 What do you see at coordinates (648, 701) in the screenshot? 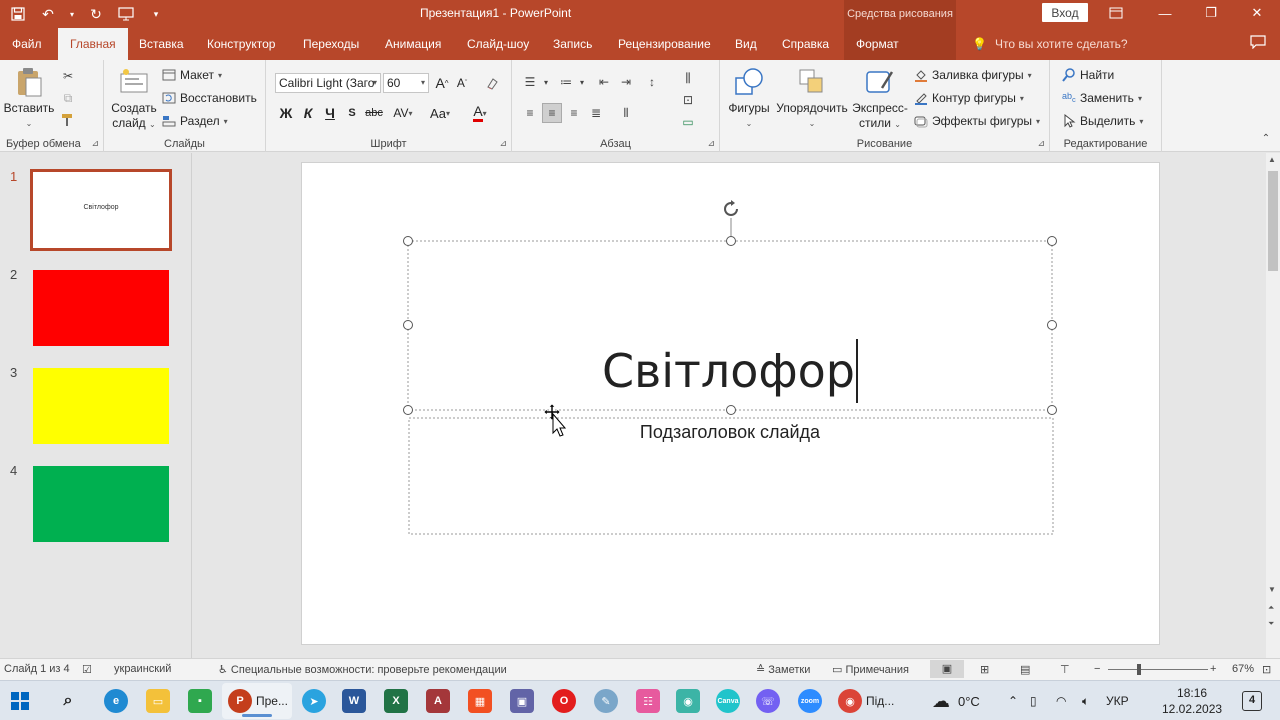
I see `app-icon-2: ☷` at bounding box center [648, 701].